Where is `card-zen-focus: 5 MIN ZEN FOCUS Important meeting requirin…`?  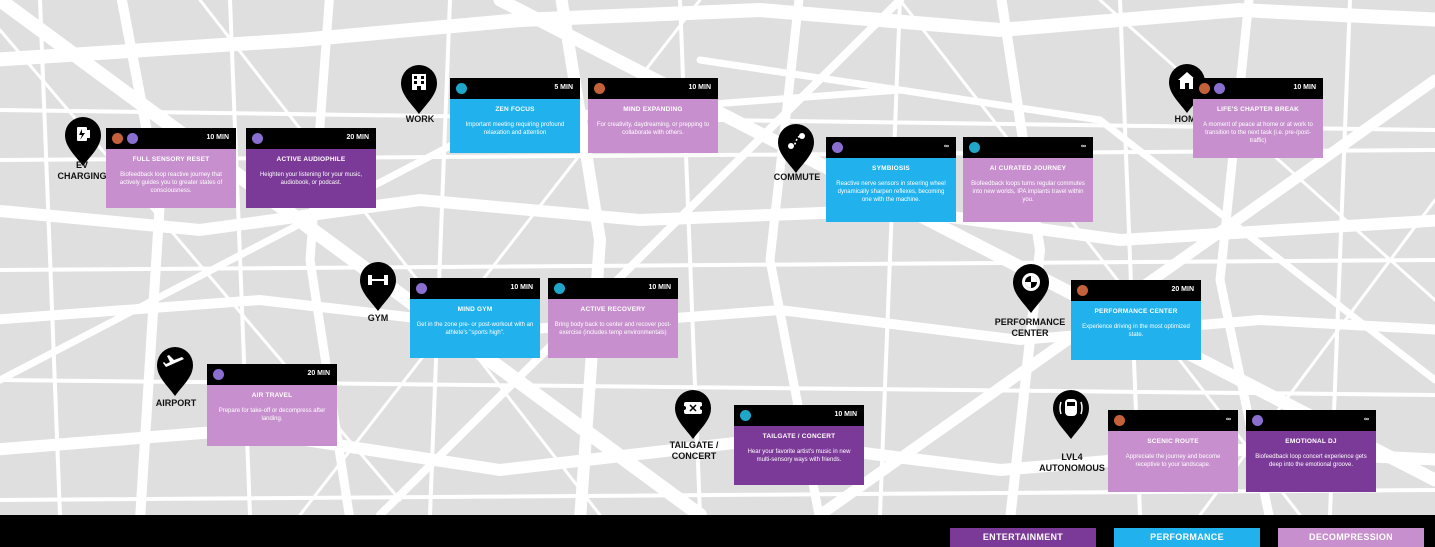
card-zen-focus: 5 MIN ZEN FOCUS Important meeting requirin… is located at coordinates (515, 115).